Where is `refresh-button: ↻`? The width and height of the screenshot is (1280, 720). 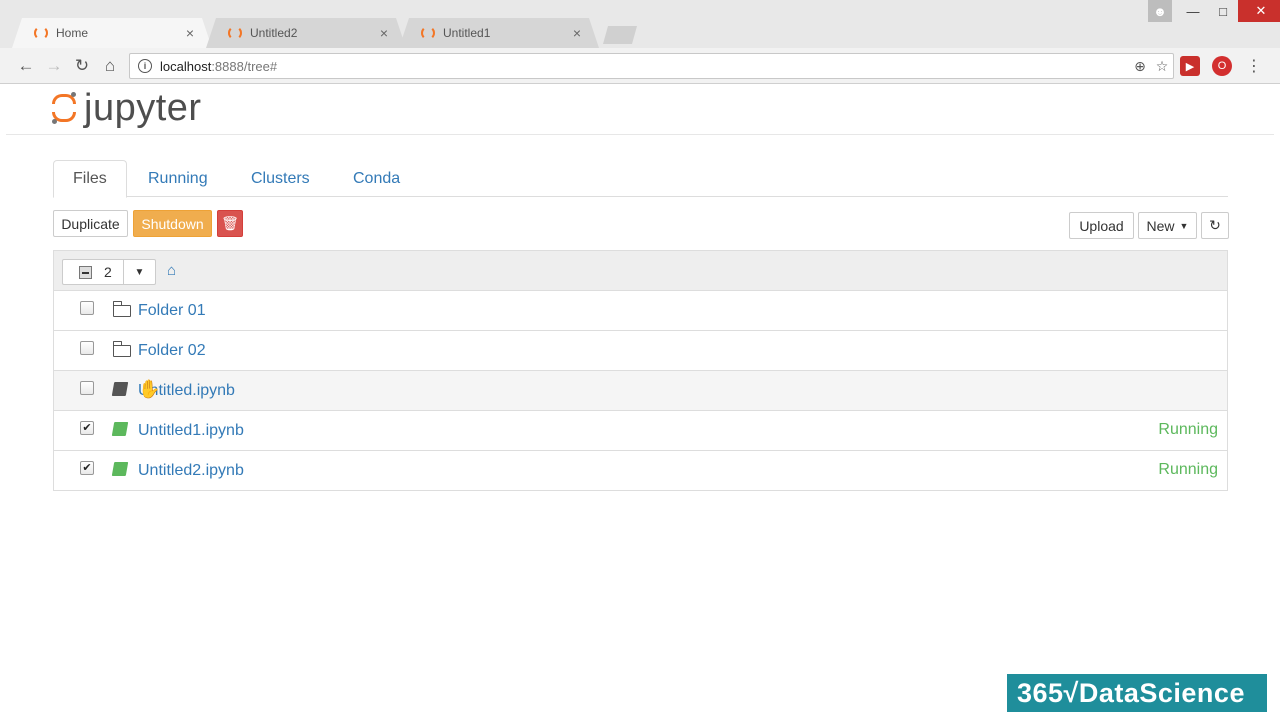
refresh-button: ↻ is located at coordinates (1215, 225).